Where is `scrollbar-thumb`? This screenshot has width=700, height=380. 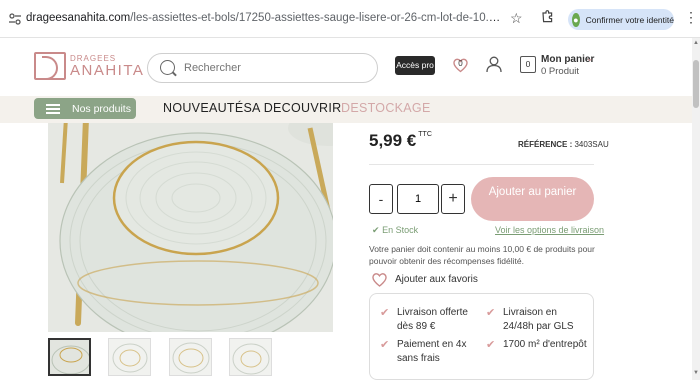
scrollbar-thumb is located at coordinates (696, 84).